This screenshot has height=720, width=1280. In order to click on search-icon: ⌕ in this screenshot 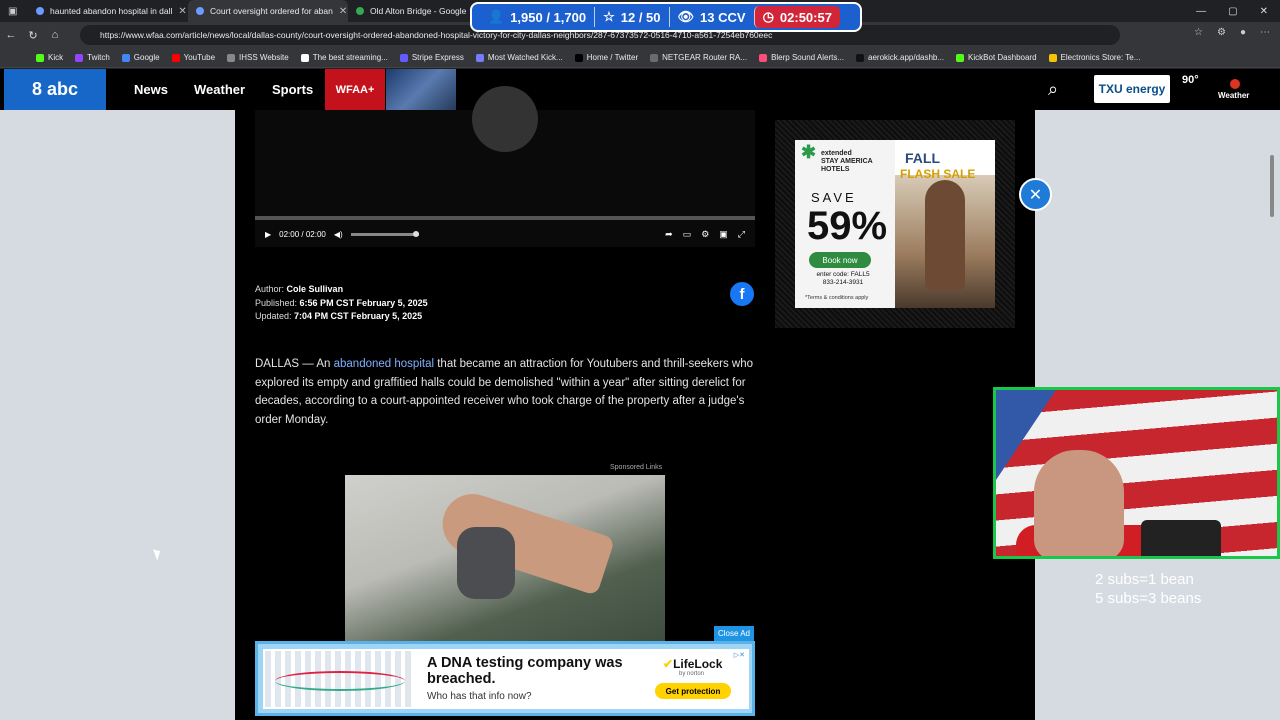, I will do `click(1053, 89)`.